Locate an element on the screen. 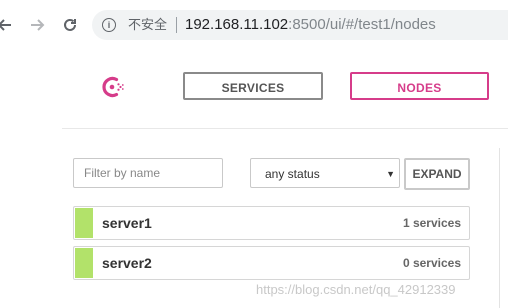 This screenshot has width=508, height=308. expand-button: EXPAND is located at coordinates (437, 174).